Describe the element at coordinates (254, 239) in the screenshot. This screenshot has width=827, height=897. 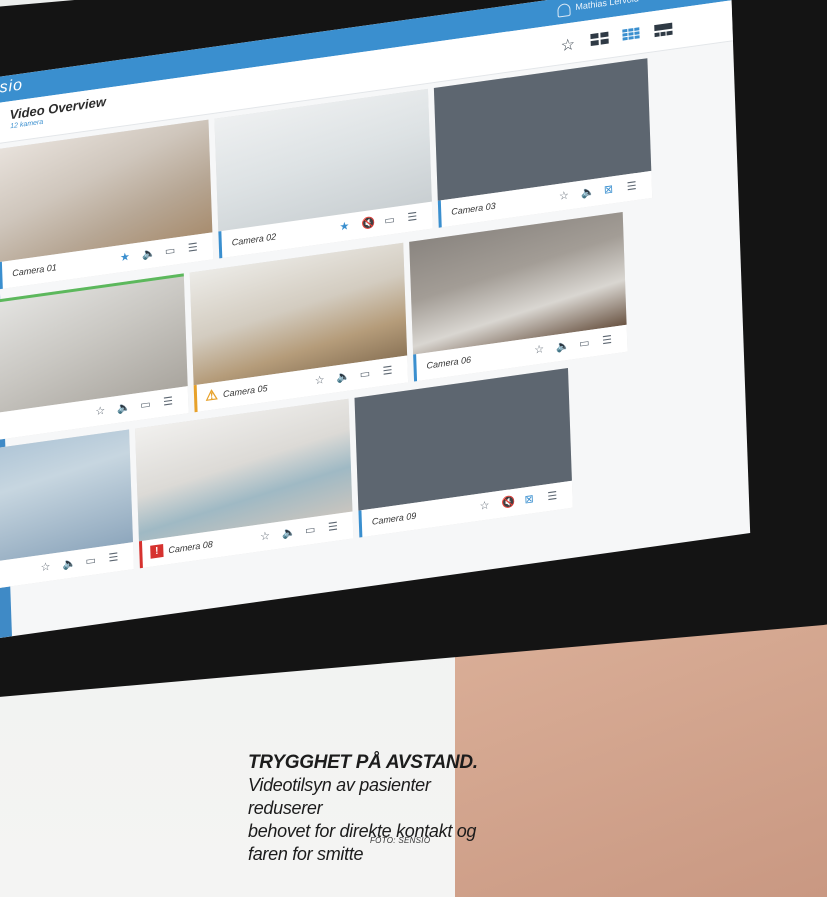
I see `camera-label: Camera 02` at that location.